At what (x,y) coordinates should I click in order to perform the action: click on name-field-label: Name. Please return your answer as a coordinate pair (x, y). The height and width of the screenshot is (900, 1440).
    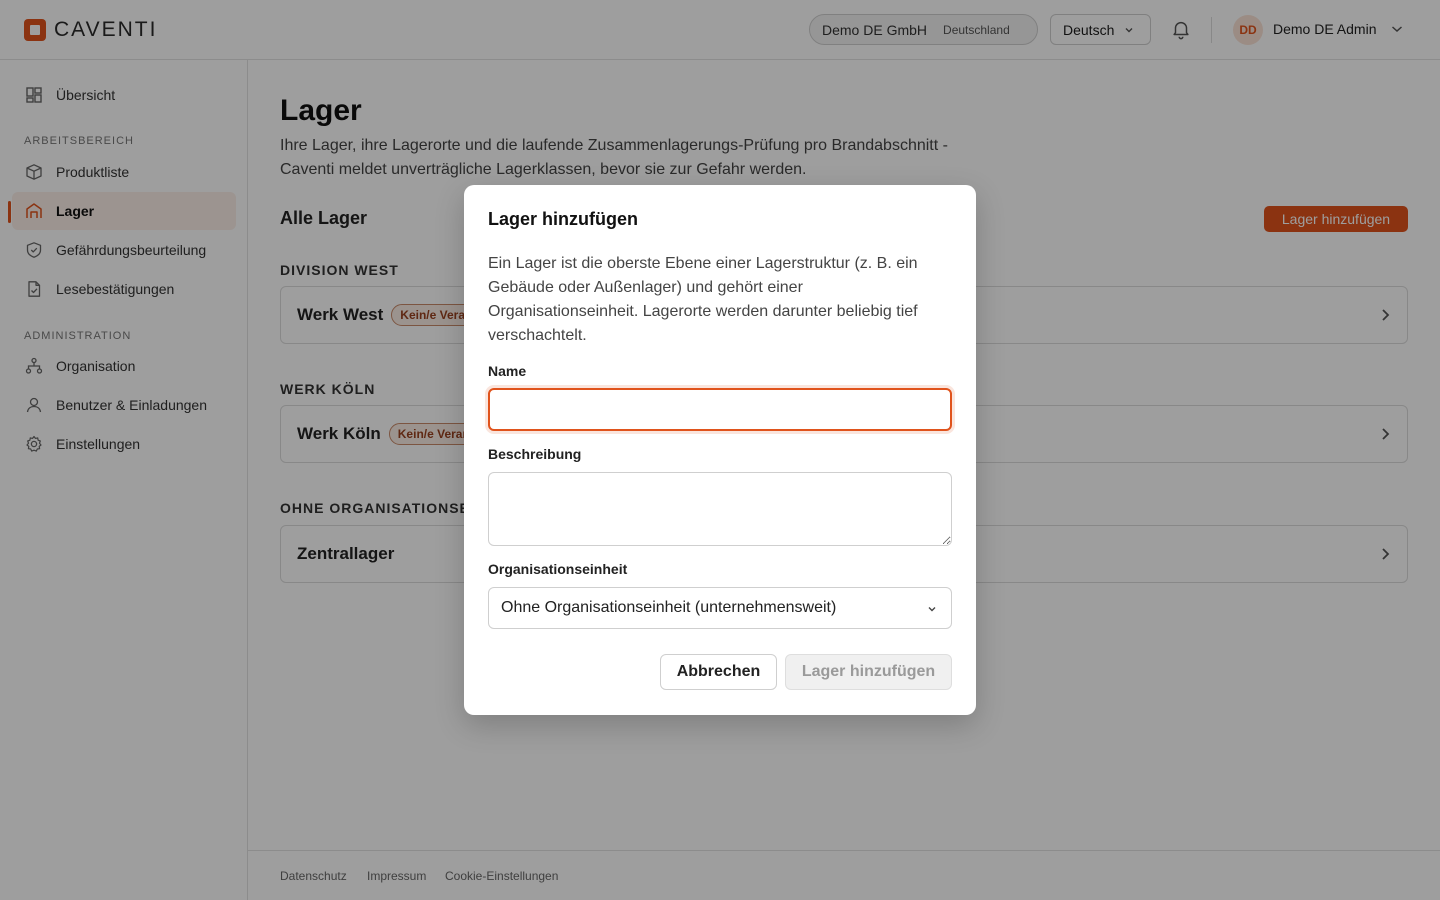
    Looking at the image, I should click on (507, 371).